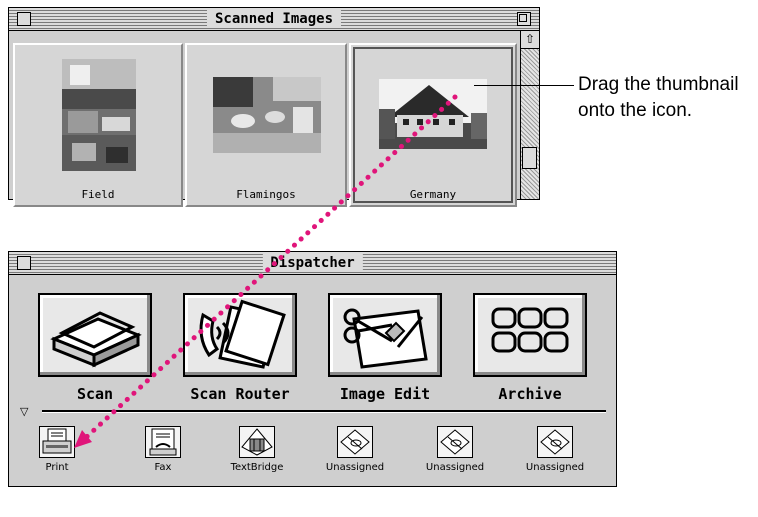 This screenshot has width=758, height=517. What do you see at coordinates (98, 194) in the screenshot?
I see `thumbnail-label: Field` at bounding box center [98, 194].